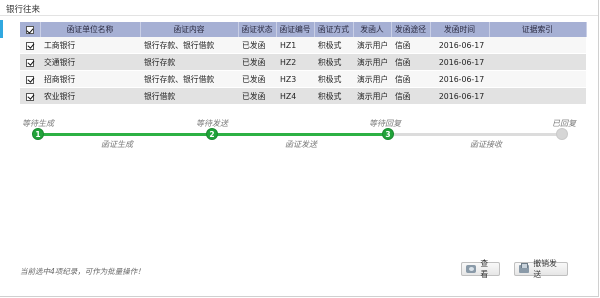  What do you see at coordinates (38, 134) in the screenshot?
I see `step-dot-1: 1` at bounding box center [38, 134].